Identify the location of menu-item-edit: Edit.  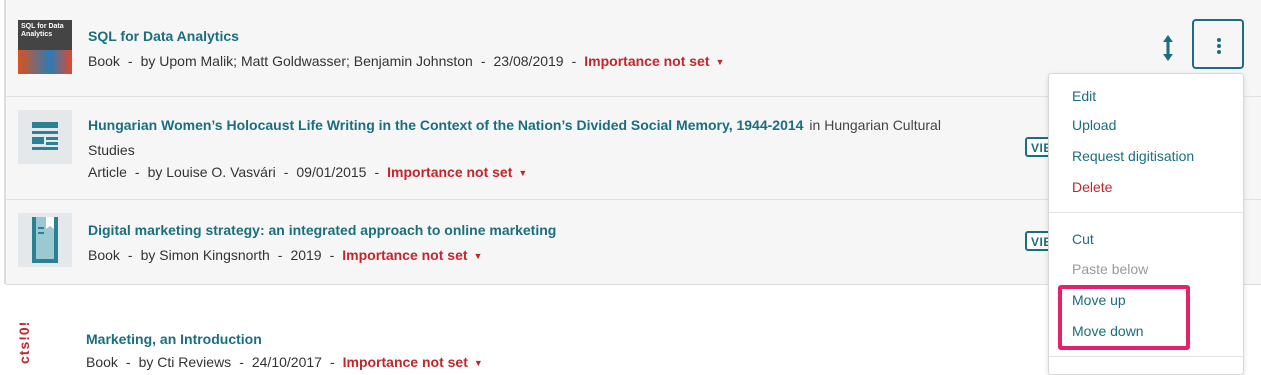
(1084, 96).